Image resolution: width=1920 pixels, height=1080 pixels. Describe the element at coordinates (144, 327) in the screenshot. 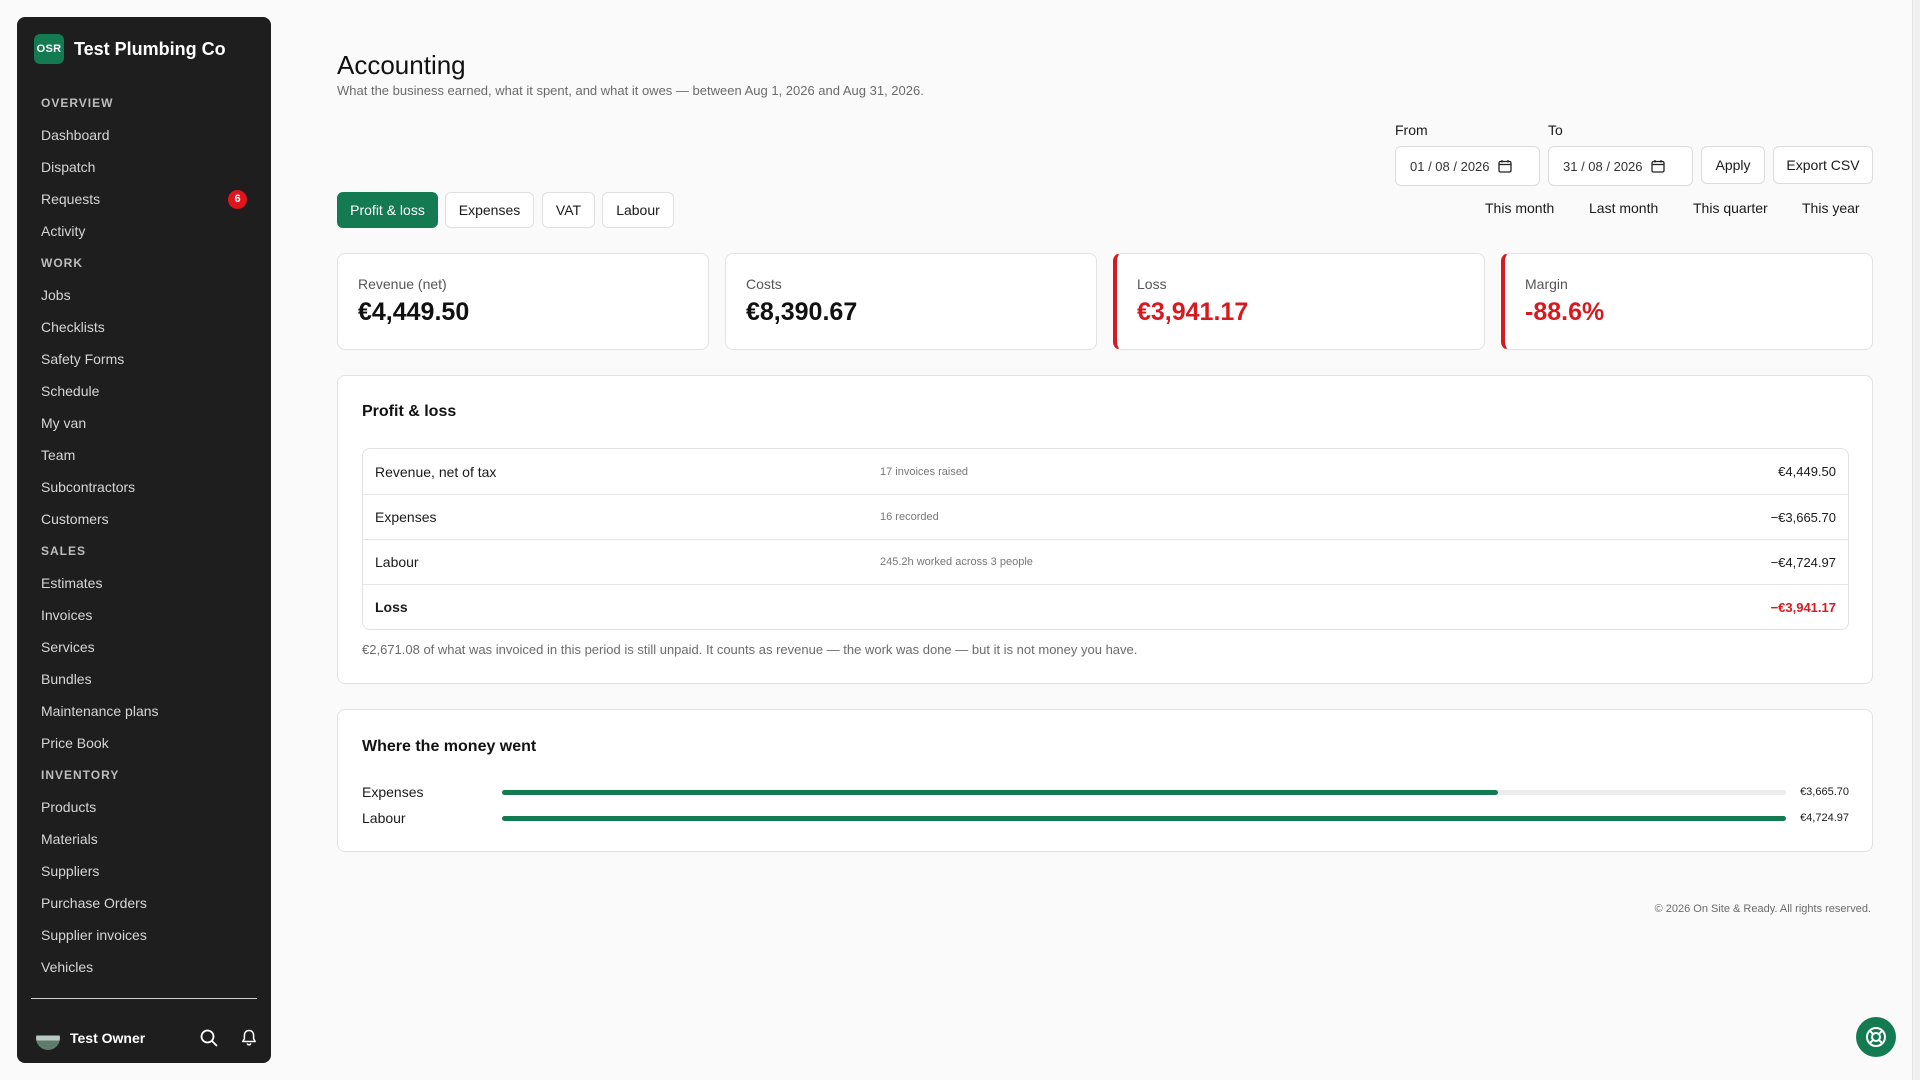

I see `sidebar-item-checklists: Checklists` at that location.